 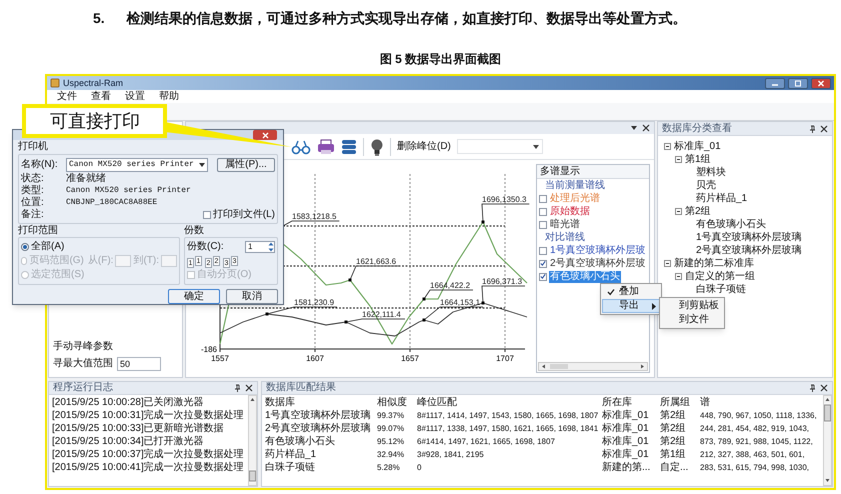 What do you see at coordinates (721, 290) in the screenshot?
I see `tree-item: 白珠子项链` at bounding box center [721, 290].